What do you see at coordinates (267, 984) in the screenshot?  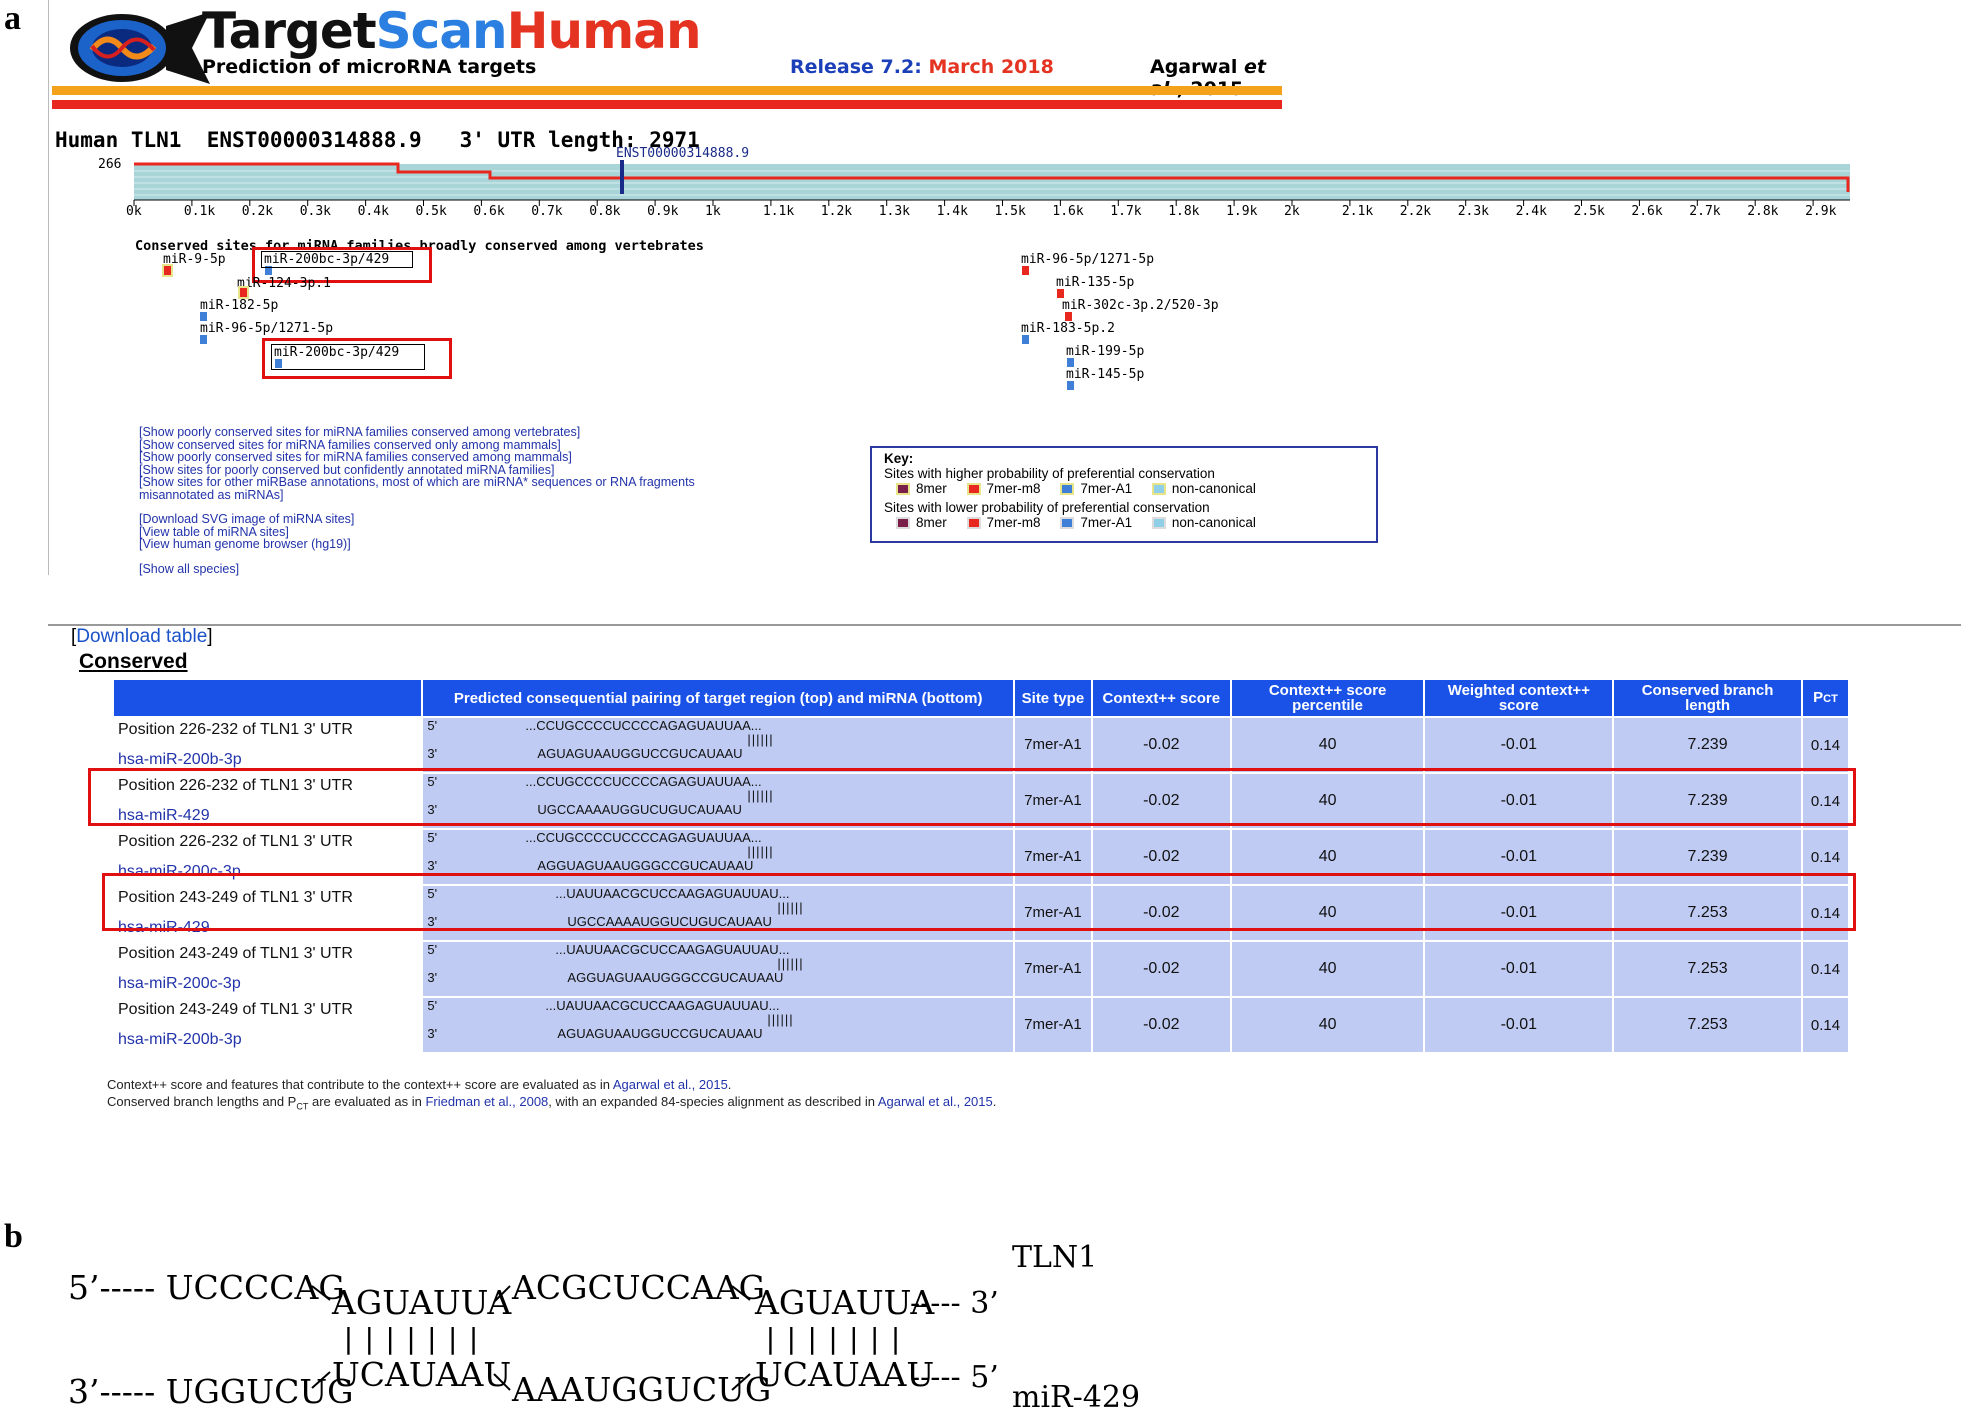 I see `mirna-link: hsa-miR-200c-3p` at bounding box center [267, 984].